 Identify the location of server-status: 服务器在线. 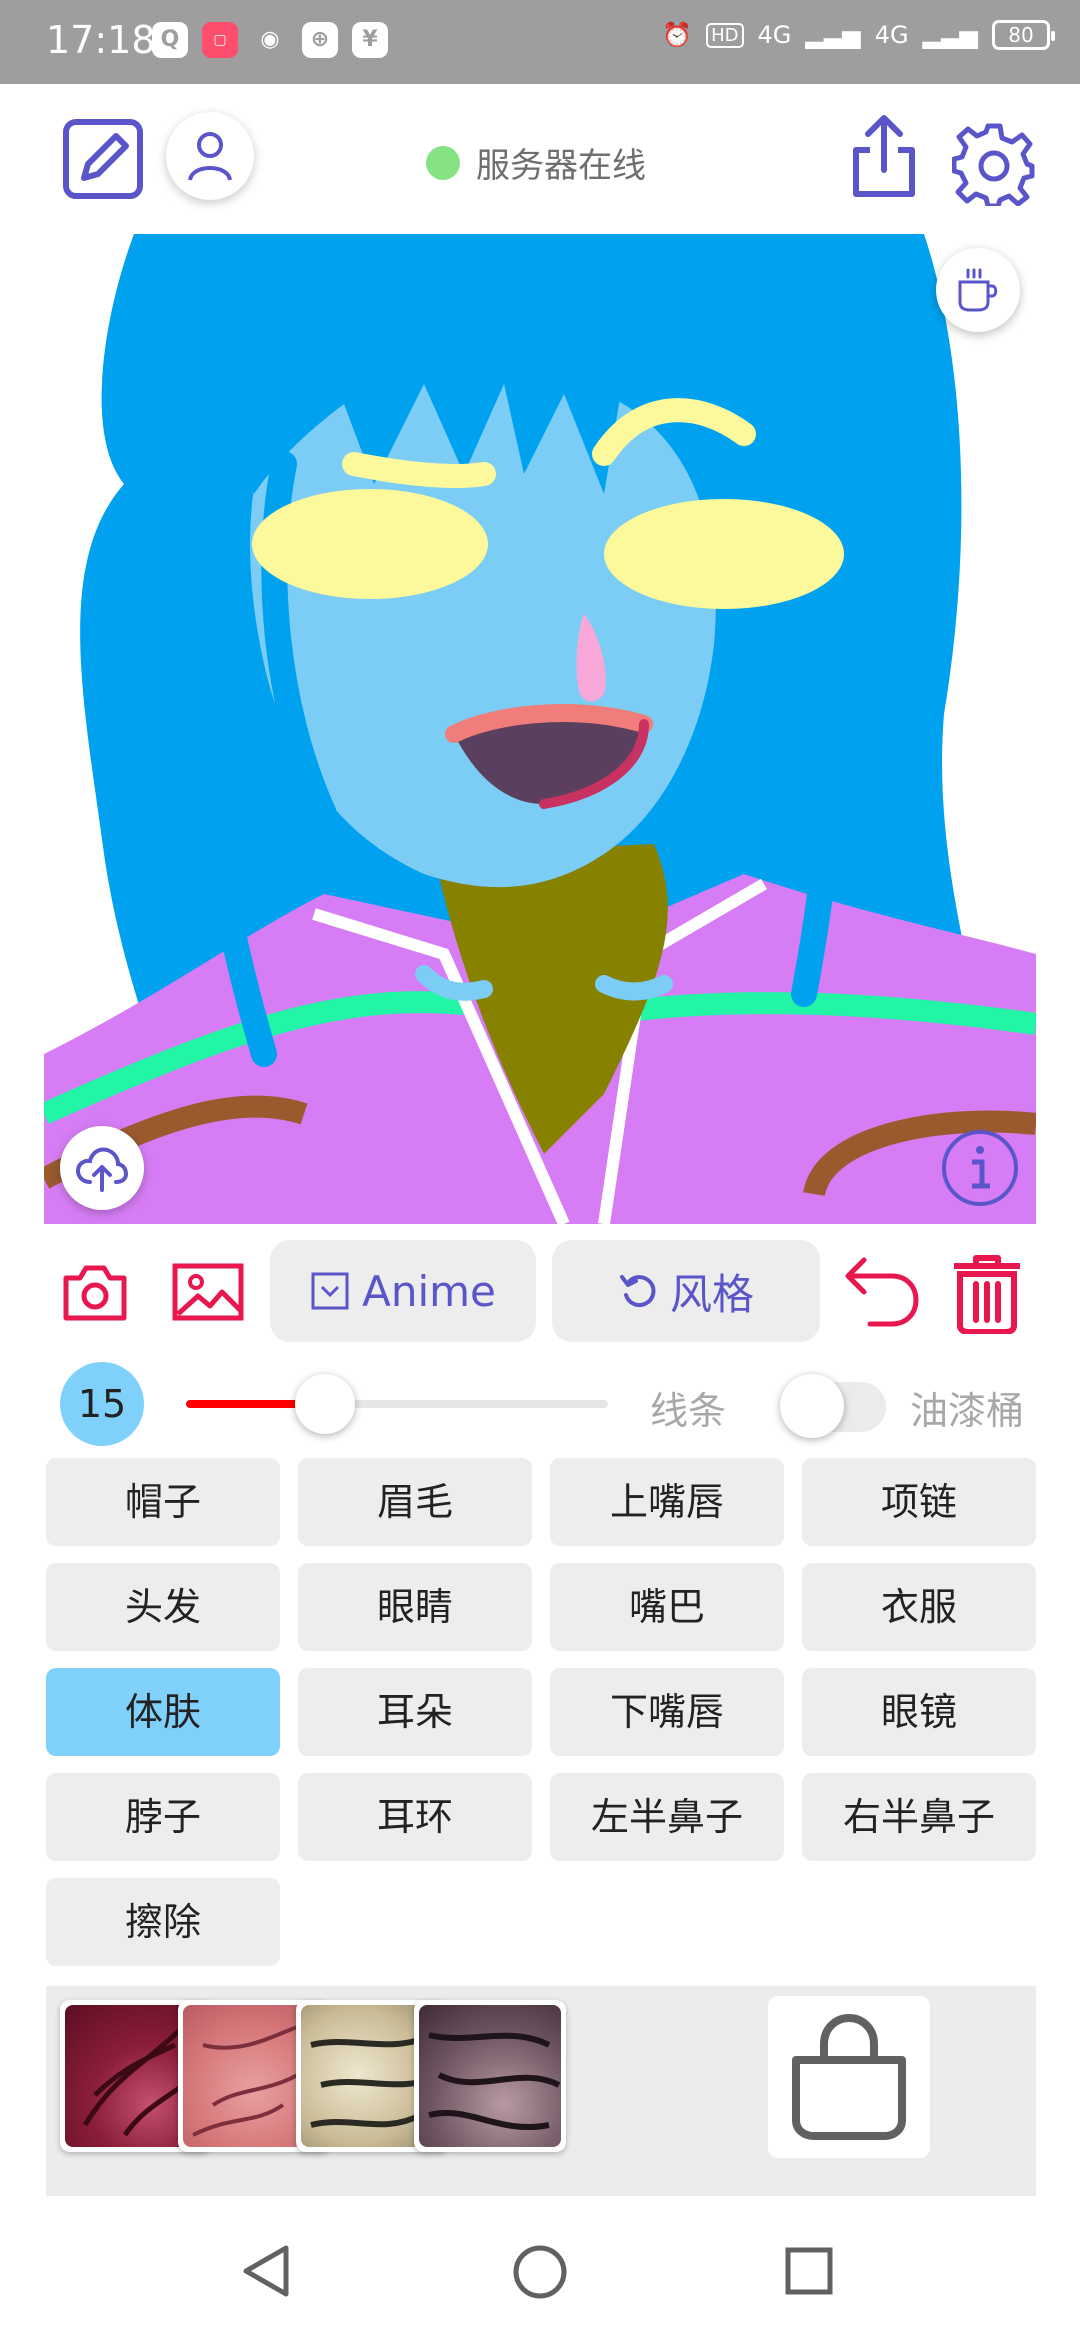
(536, 162).